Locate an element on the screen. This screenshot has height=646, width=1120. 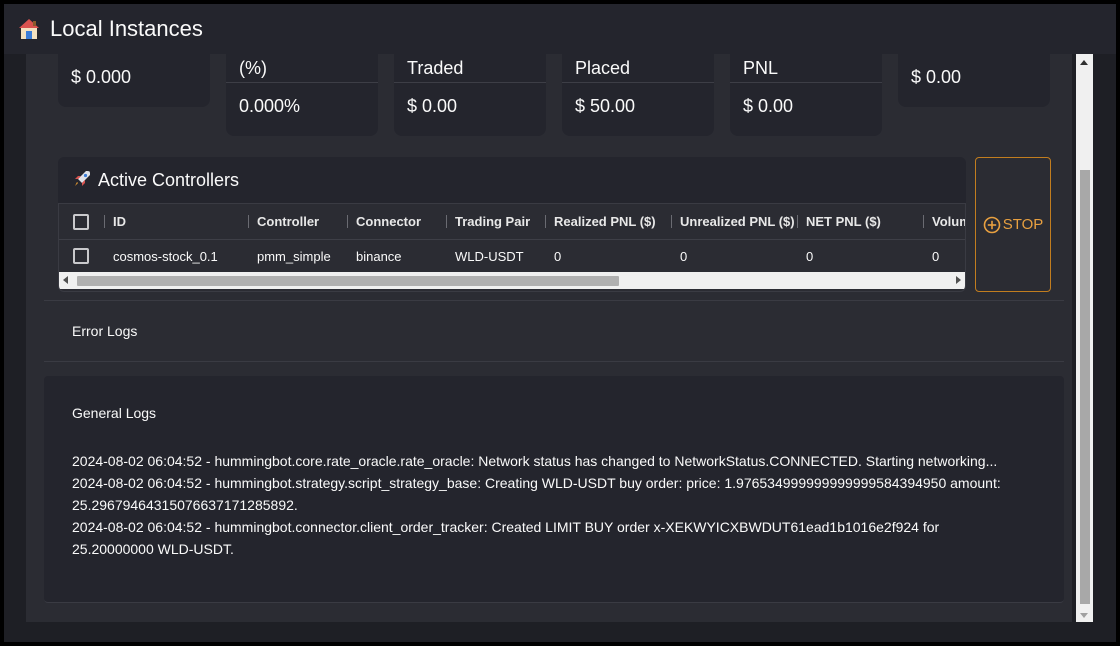
general-logs-label: General Logs is located at coordinates (114, 413).